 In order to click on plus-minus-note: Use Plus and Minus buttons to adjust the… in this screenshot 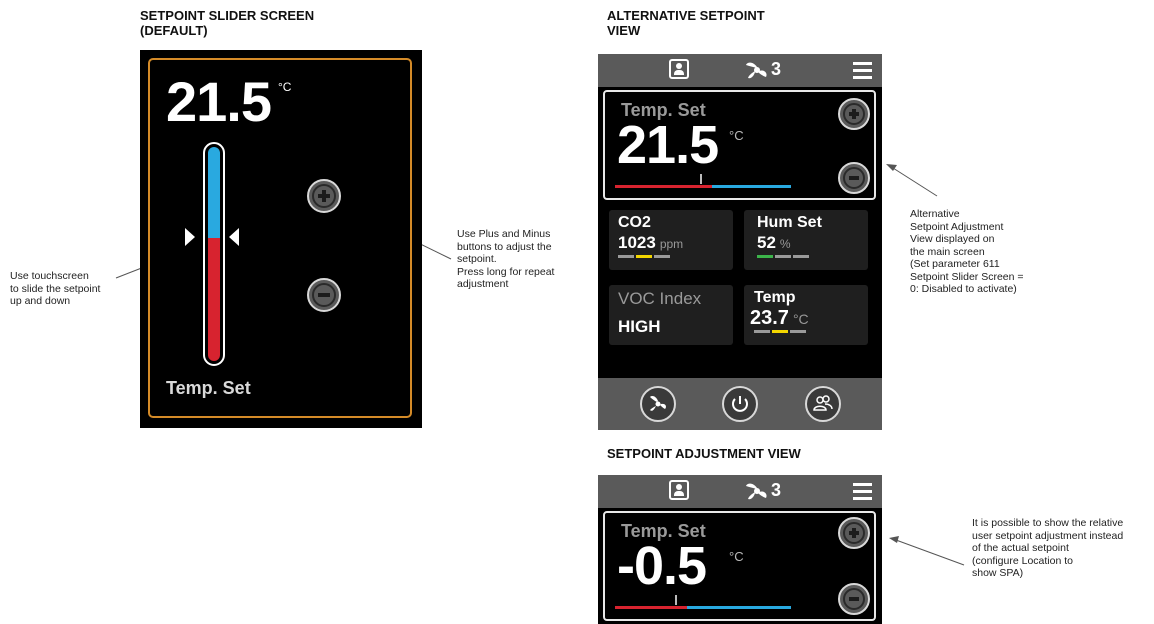, I will do `click(506, 259)`.